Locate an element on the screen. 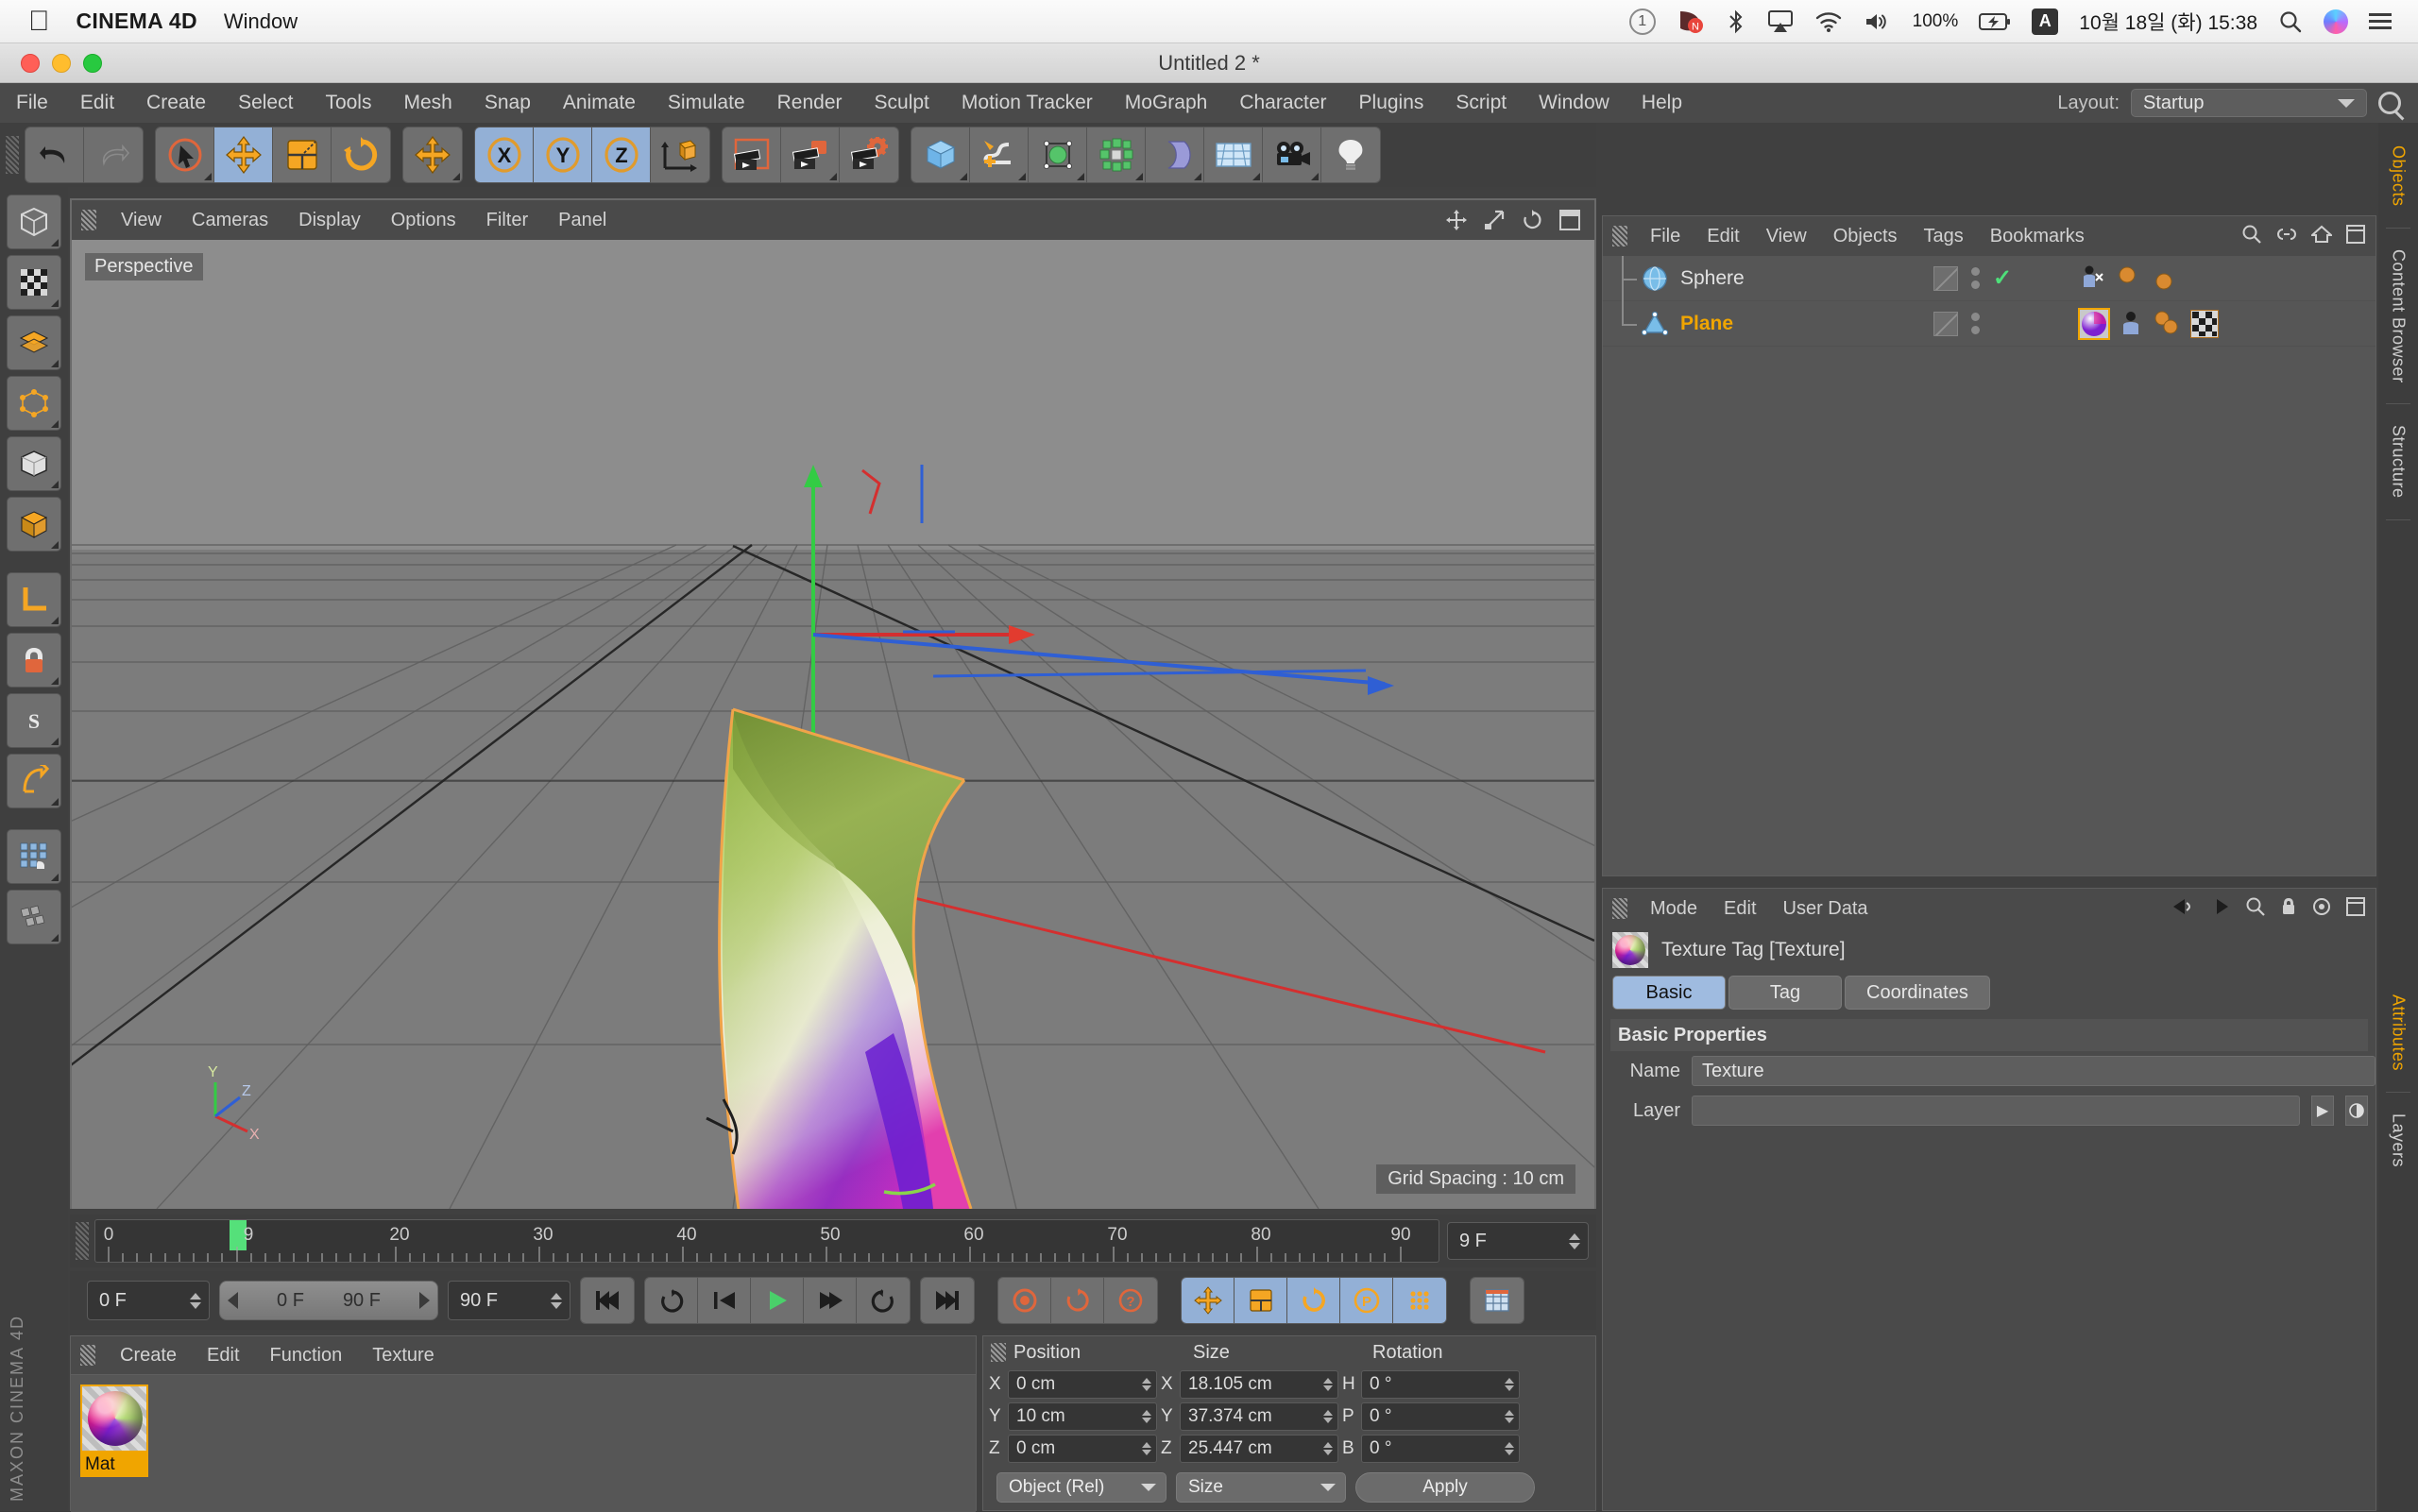  menu-mesh: Mesh is located at coordinates (428, 103).